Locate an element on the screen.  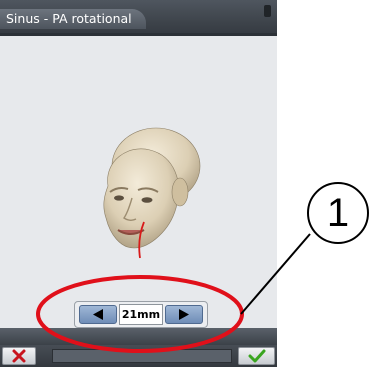
callout-number: 1 is located at coordinates (338, 212).